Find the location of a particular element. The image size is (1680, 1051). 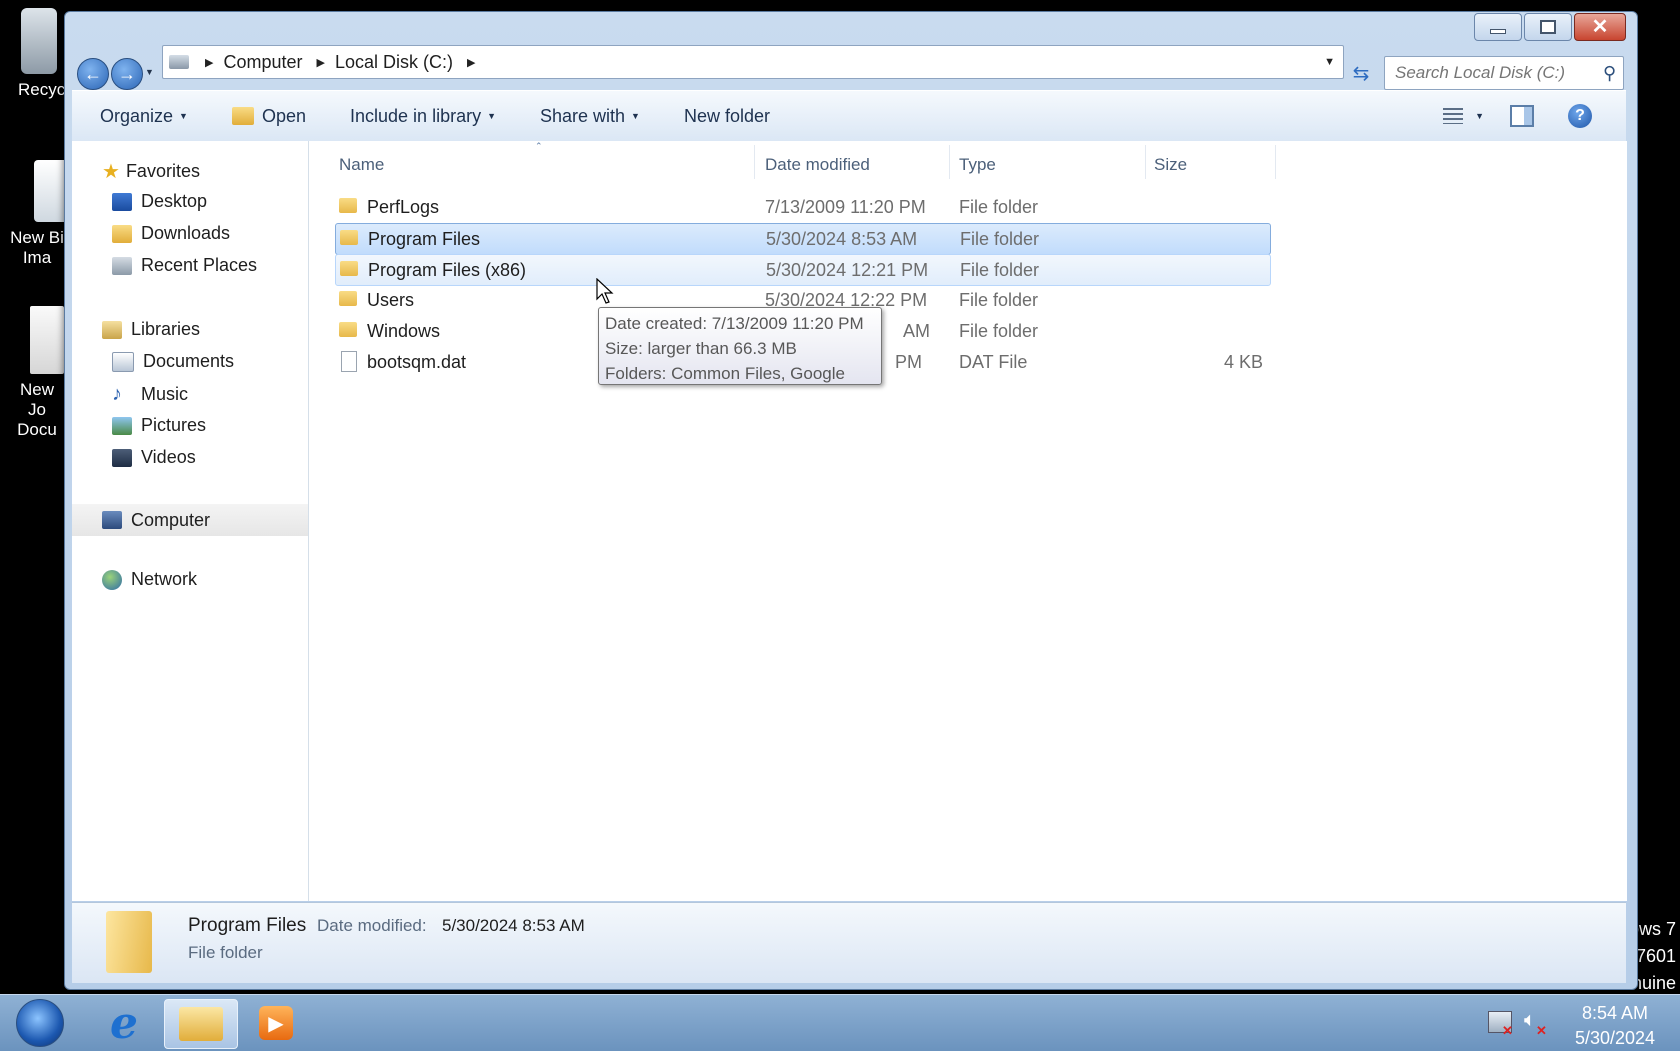

watermark-line: 7601 is located at coordinates (1656, 956).